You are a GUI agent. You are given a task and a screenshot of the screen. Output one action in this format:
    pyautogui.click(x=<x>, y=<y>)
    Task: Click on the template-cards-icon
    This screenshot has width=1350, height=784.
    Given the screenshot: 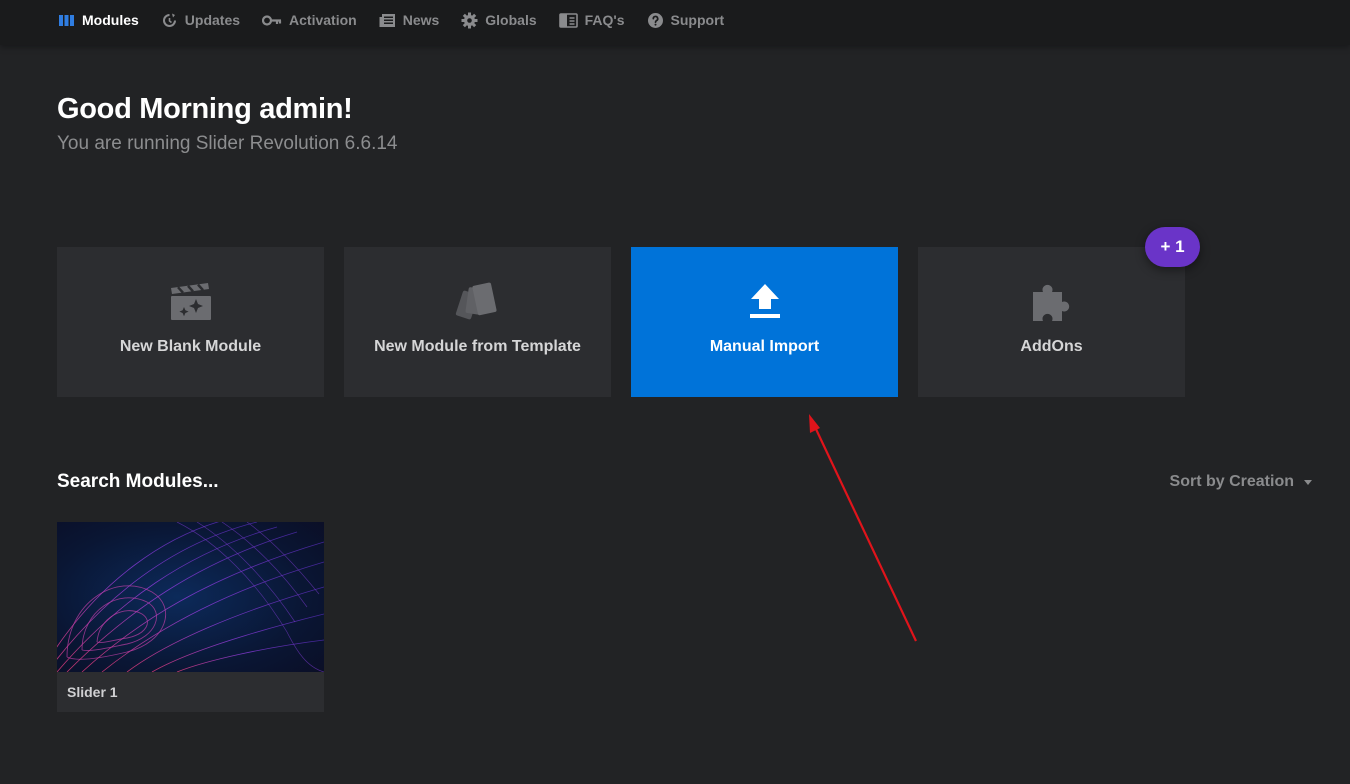 What is the action you would take?
    pyautogui.click(x=477, y=302)
    